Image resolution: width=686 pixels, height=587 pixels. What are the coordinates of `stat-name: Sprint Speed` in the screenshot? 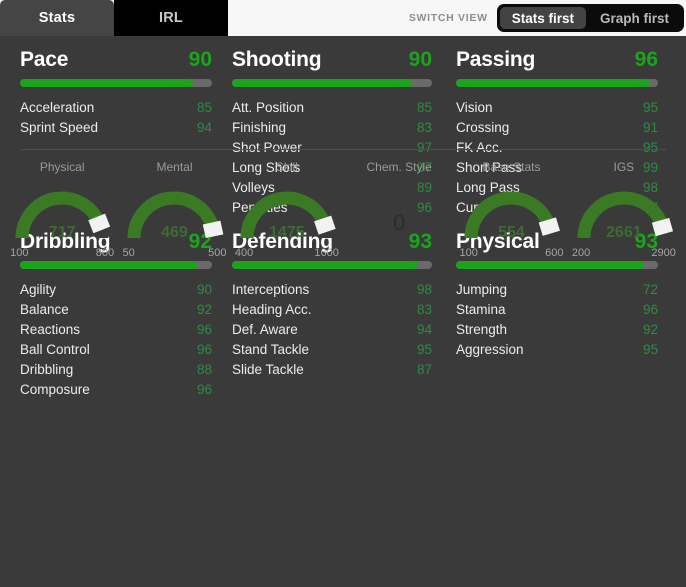 It's located at (59, 127).